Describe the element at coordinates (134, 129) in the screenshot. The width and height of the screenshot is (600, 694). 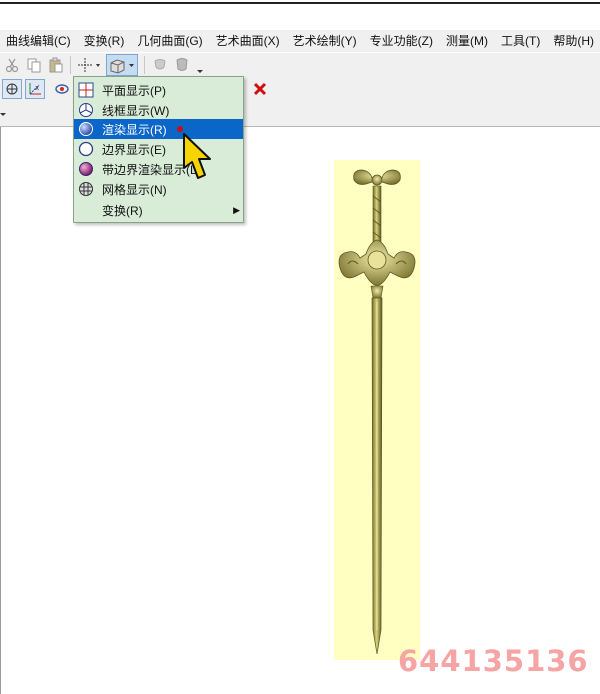
I see `menu-item-label: 渲染显示(R)` at that location.